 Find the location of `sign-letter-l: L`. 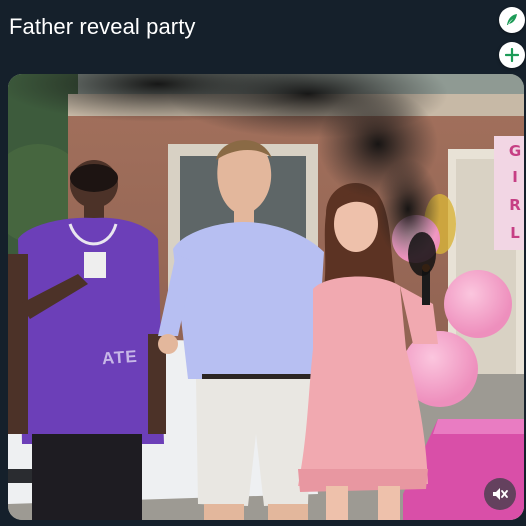

sign-letter-l: L is located at coordinates (515, 233).